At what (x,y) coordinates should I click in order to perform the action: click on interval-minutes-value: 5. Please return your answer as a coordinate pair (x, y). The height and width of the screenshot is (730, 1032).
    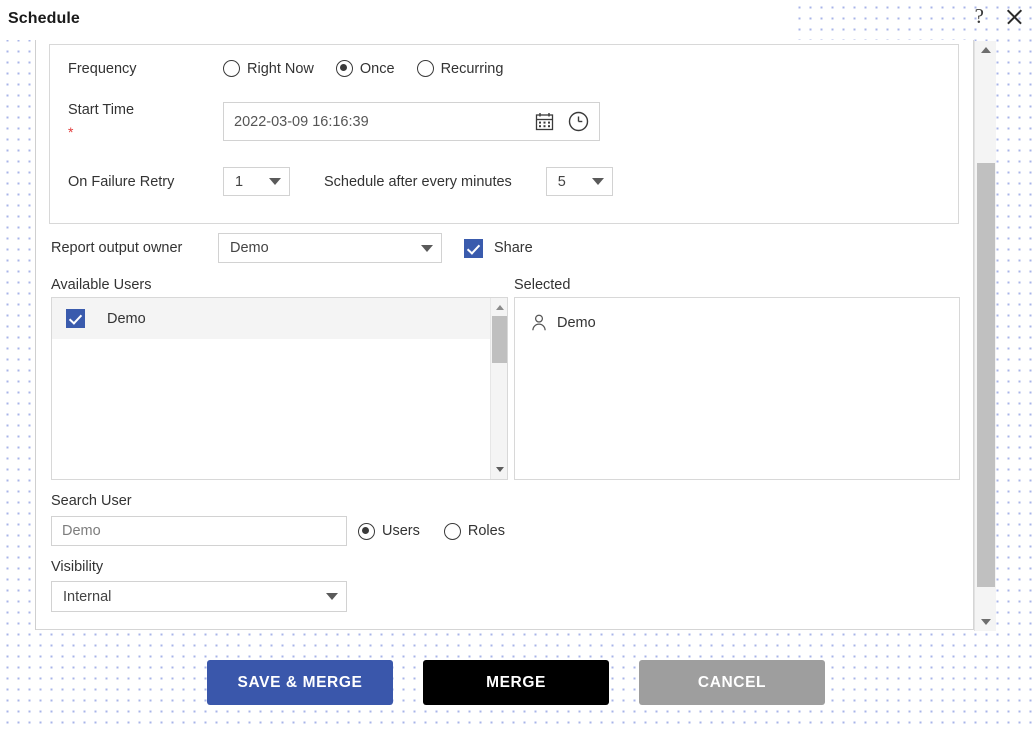
    Looking at the image, I should click on (561, 181).